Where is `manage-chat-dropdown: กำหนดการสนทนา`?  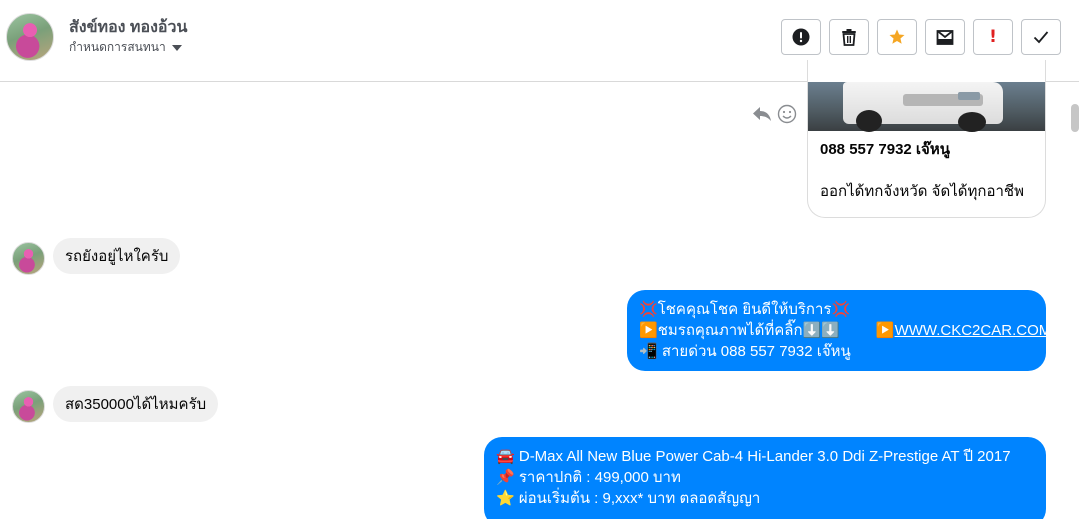 manage-chat-dropdown: กำหนดการสนทนา is located at coordinates (125, 47).